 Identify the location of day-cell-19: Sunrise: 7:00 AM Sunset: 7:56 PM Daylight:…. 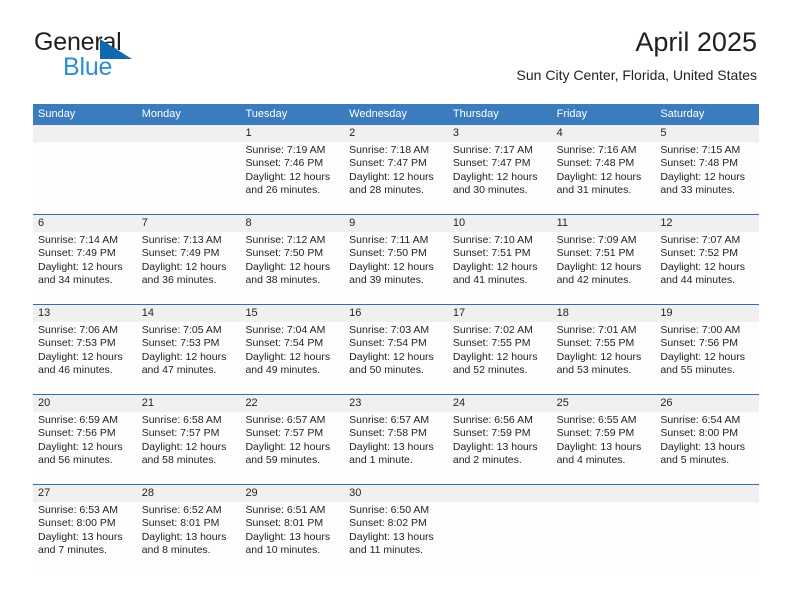
(707, 358).